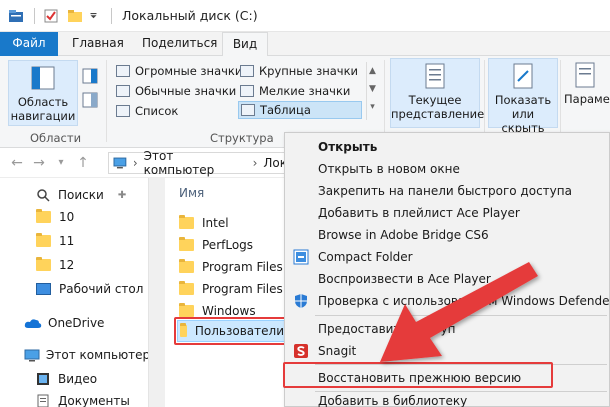  I want to click on file-row-intel: Intel, so click(204, 223).